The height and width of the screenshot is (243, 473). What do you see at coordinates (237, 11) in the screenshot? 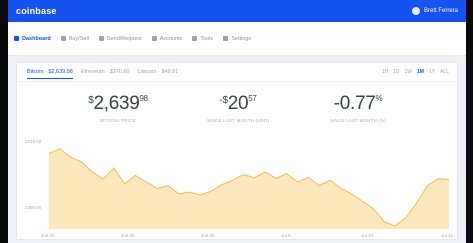
I see `top-bar: coinbase Brett Ferrera` at bounding box center [237, 11].